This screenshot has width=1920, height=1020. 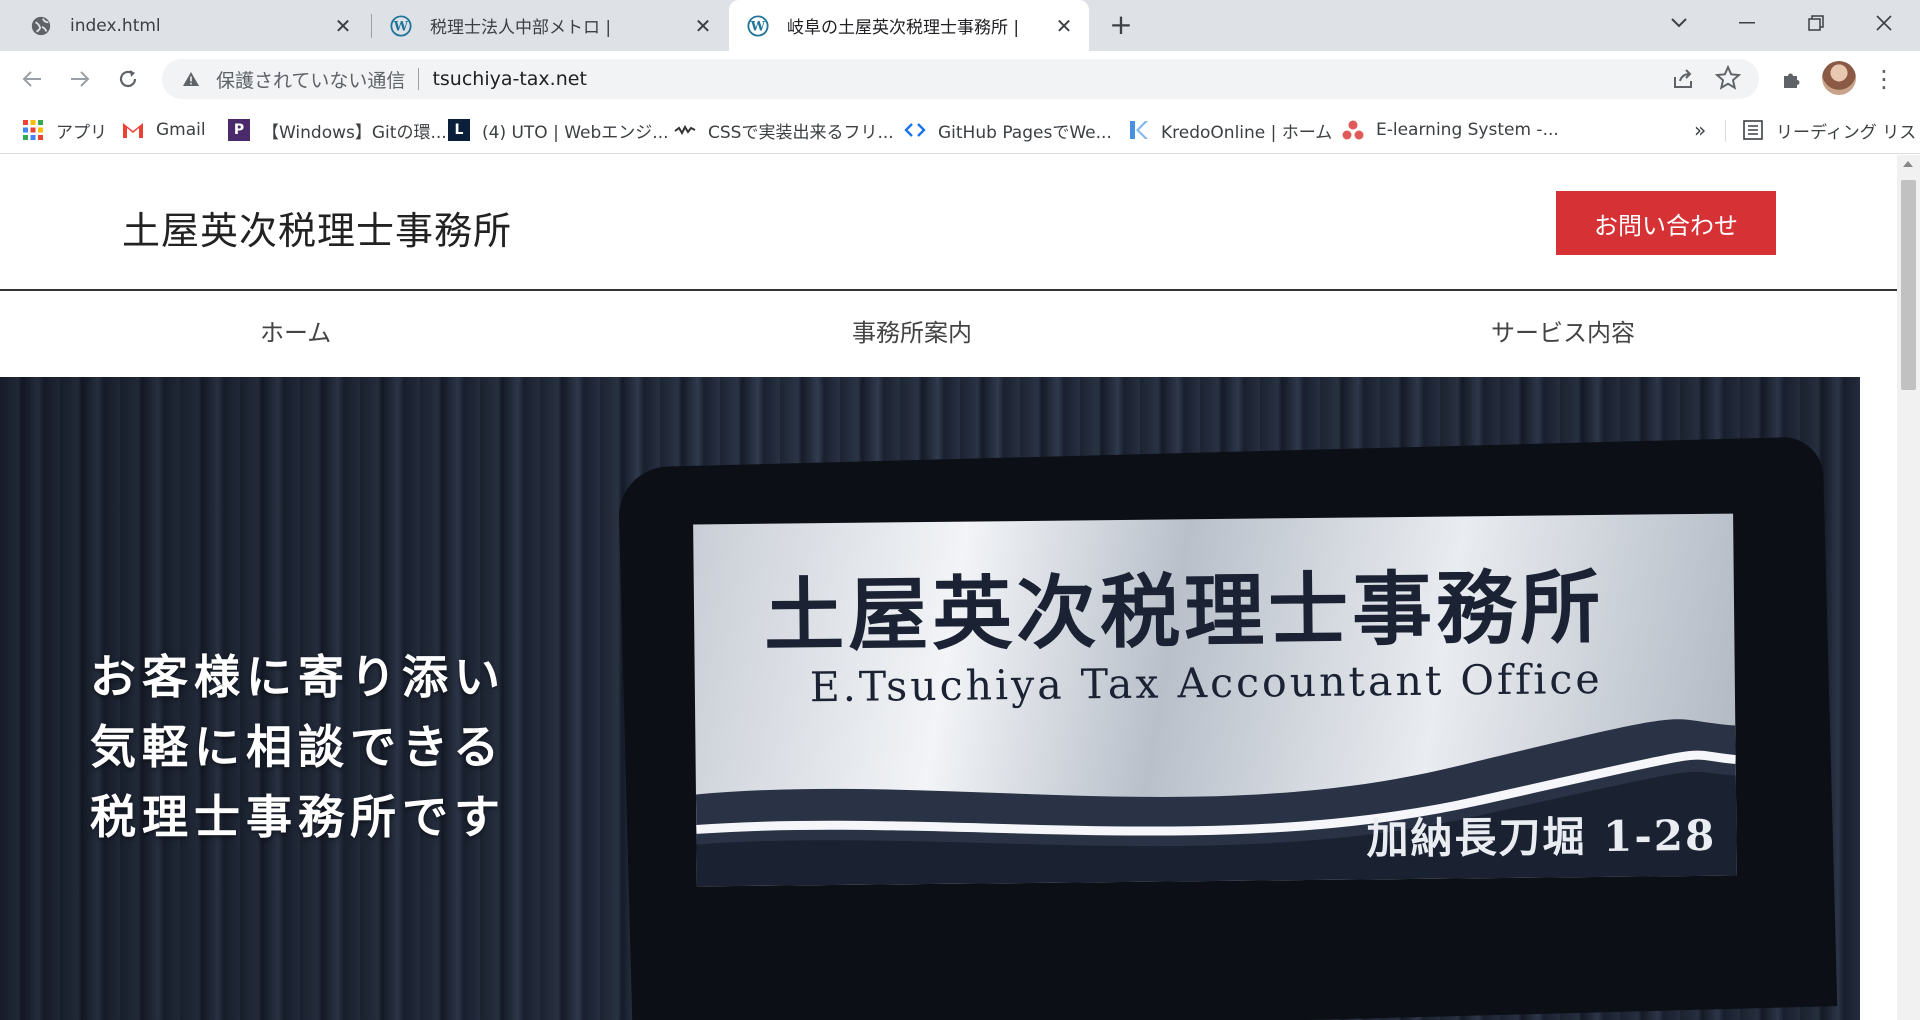 I want to click on nav-home: ホーム, so click(x=295, y=330).